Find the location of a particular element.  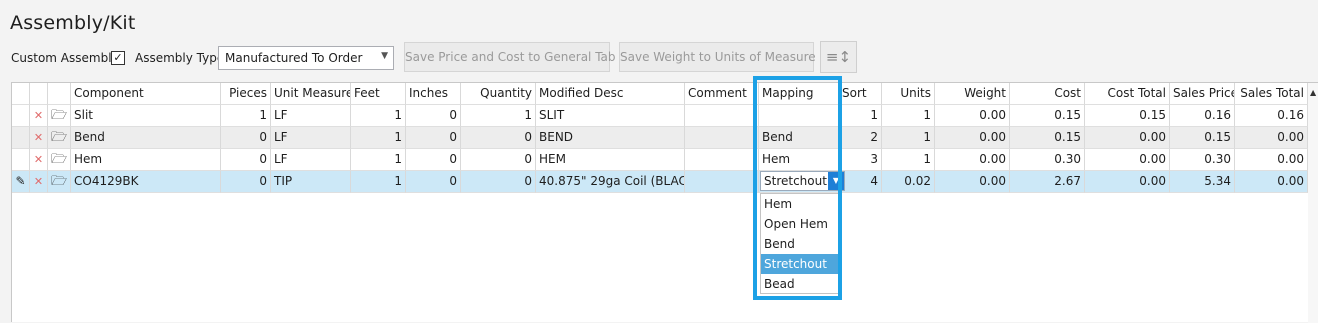

col-pieces: Pieces is located at coordinates (246, 94).